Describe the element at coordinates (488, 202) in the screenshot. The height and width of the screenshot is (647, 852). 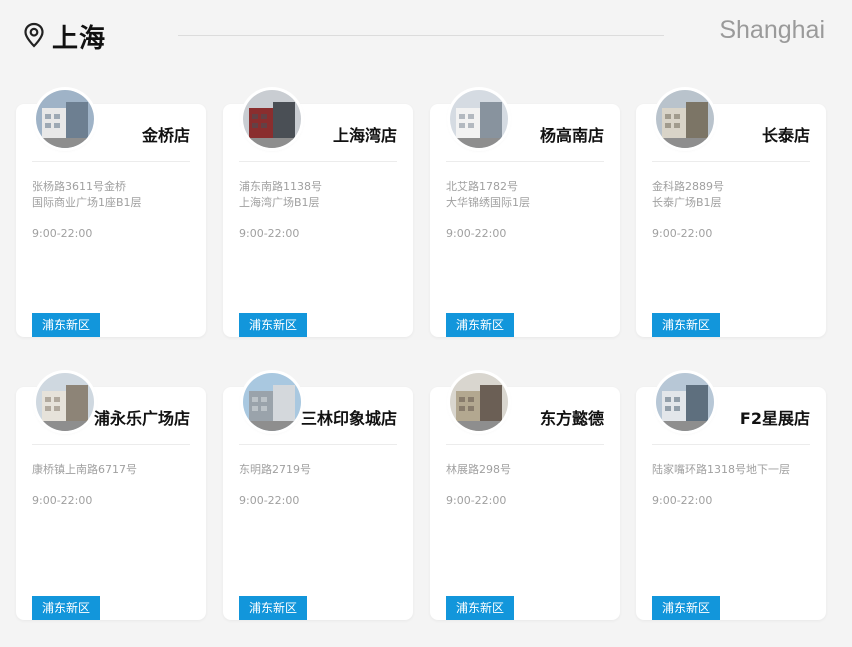
I see `address-line: 大华锦绣国际1层` at that location.